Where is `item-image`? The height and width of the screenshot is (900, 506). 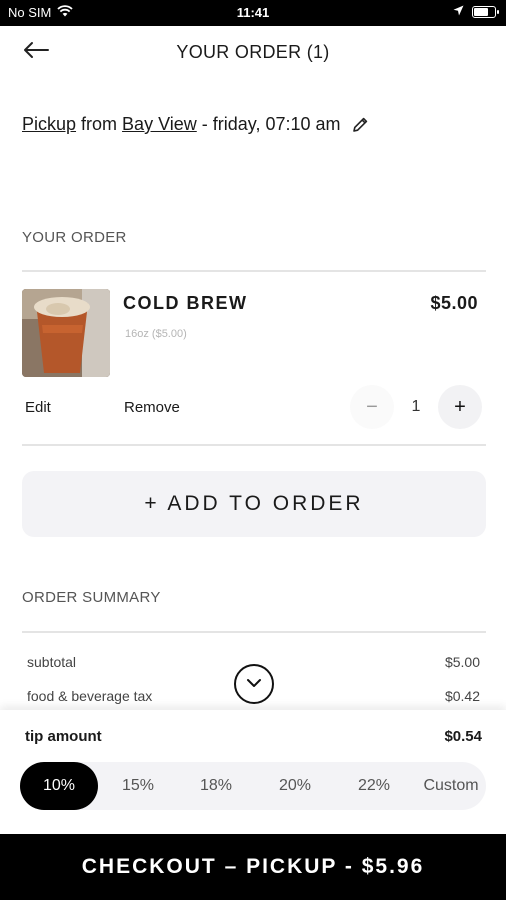
item-image is located at coordinates (66, 333).